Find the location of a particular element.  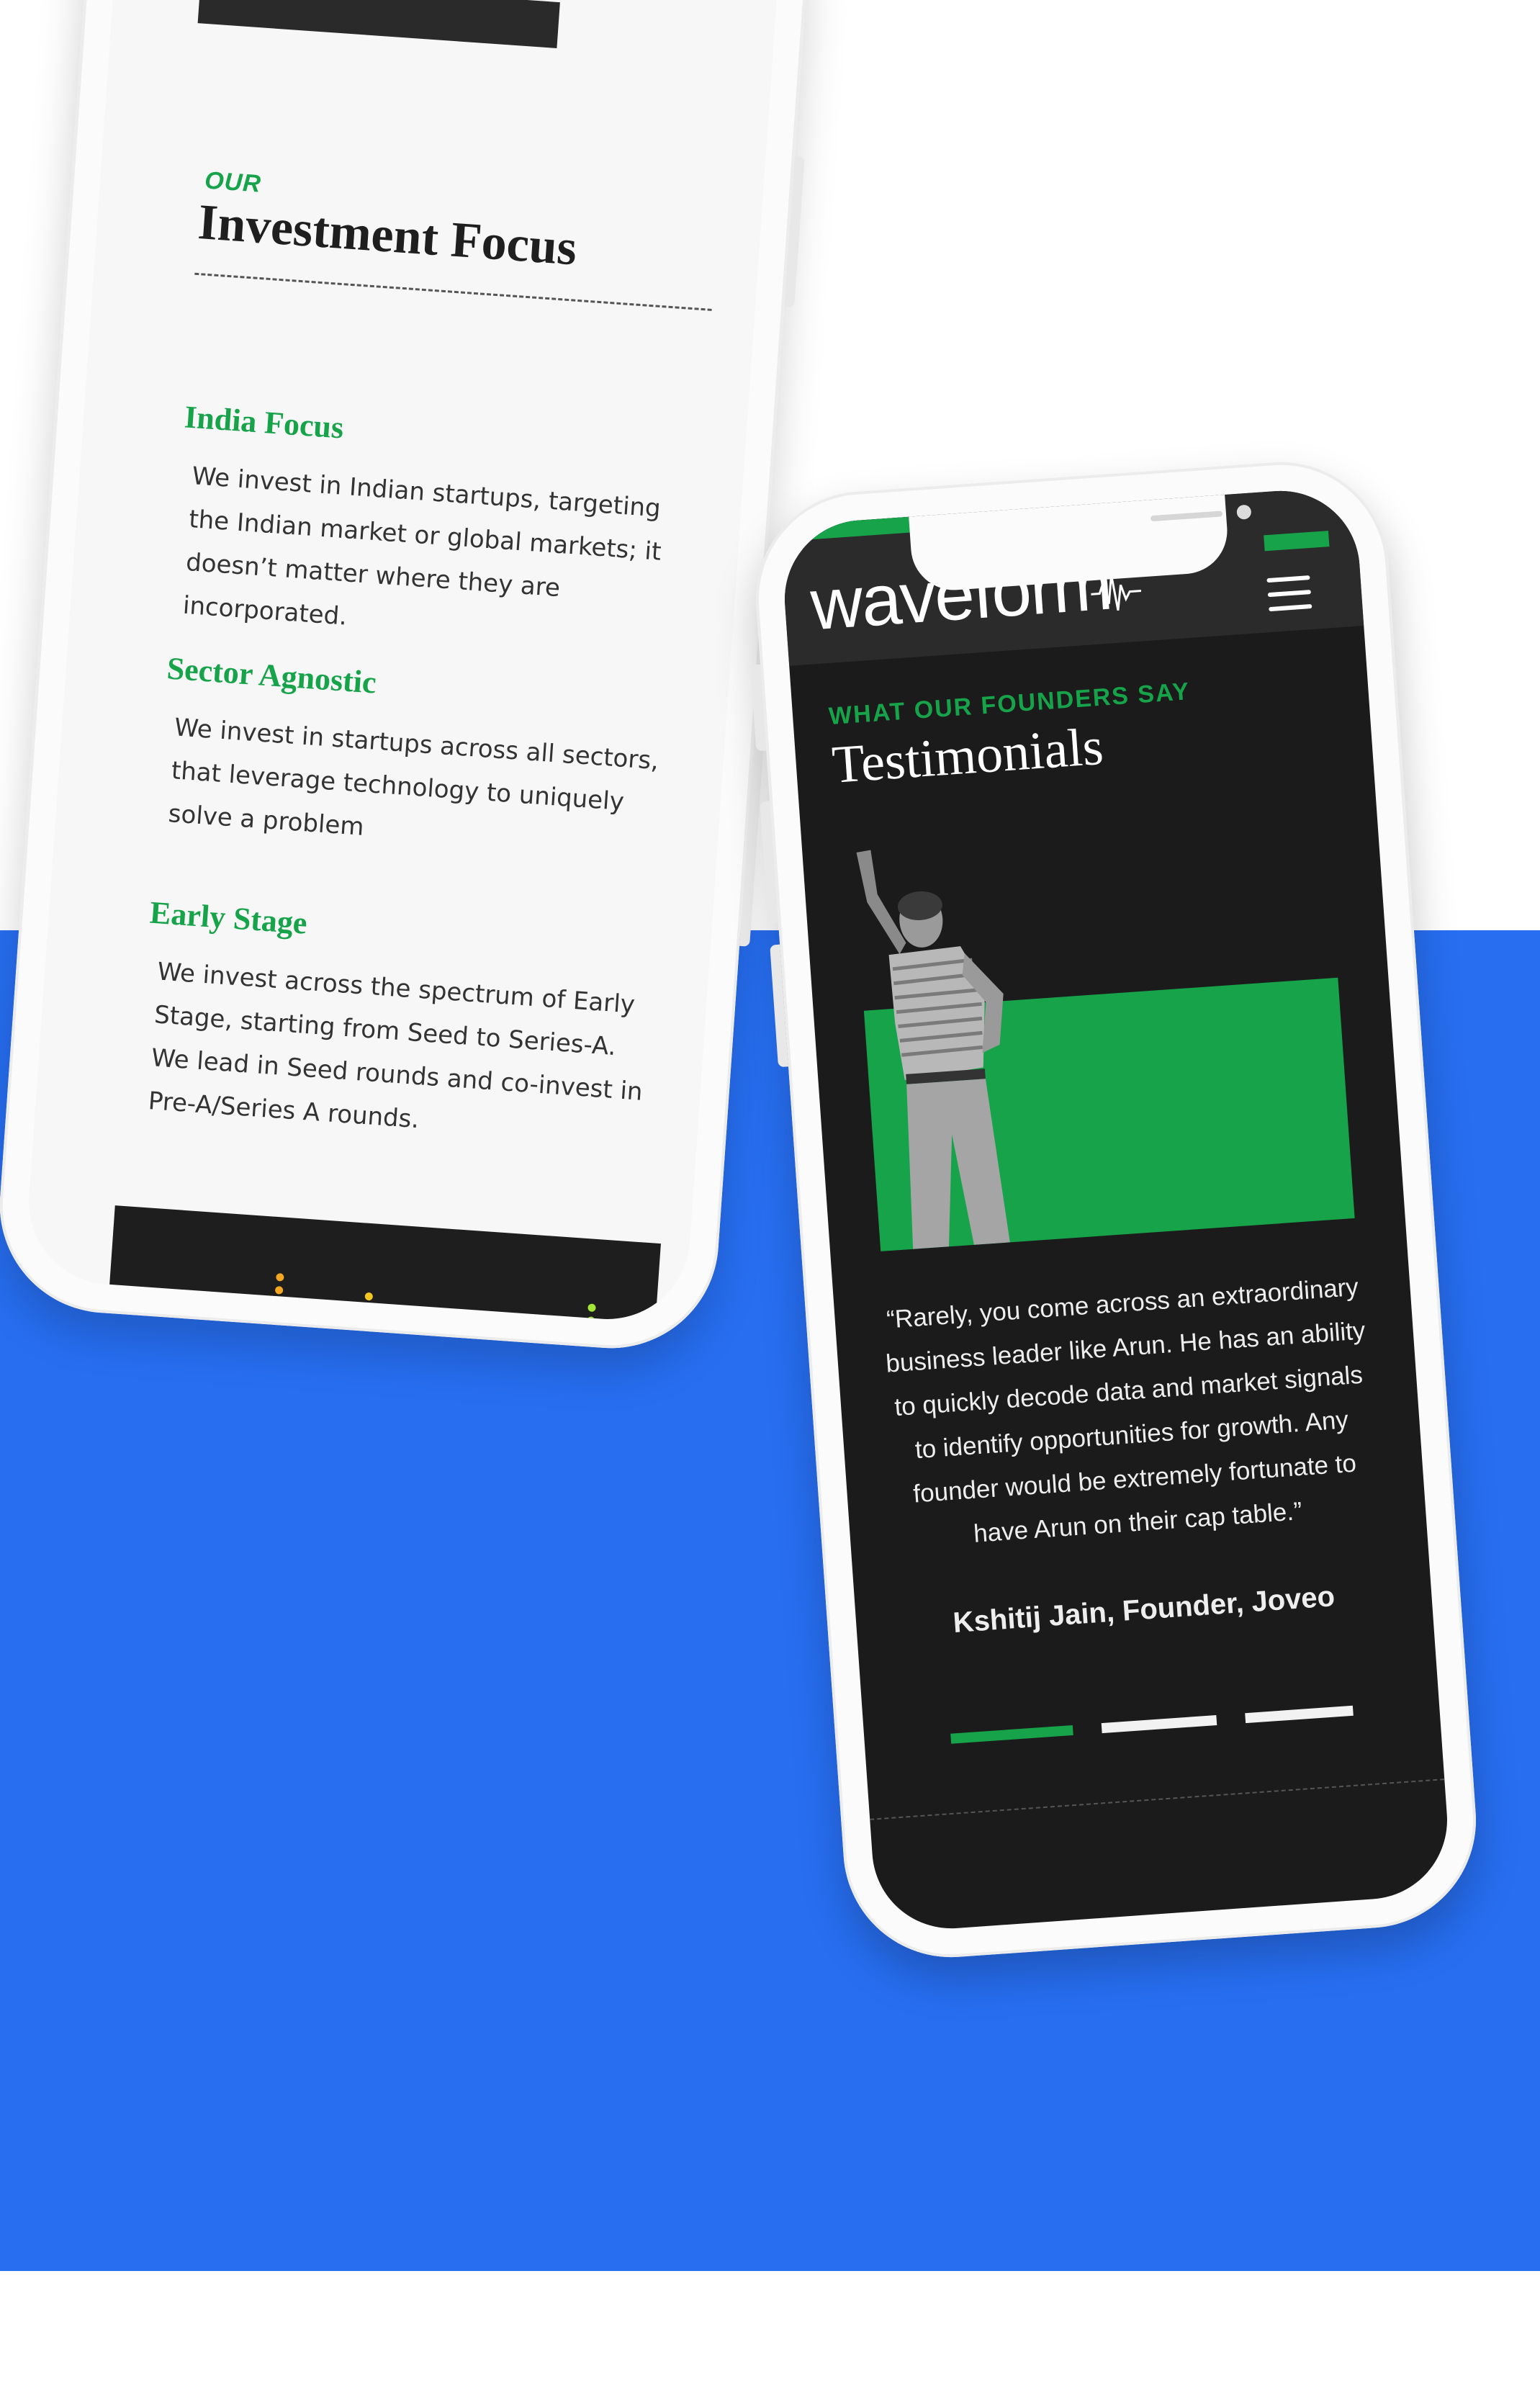

top-bar is located at coordinates (378, 24).